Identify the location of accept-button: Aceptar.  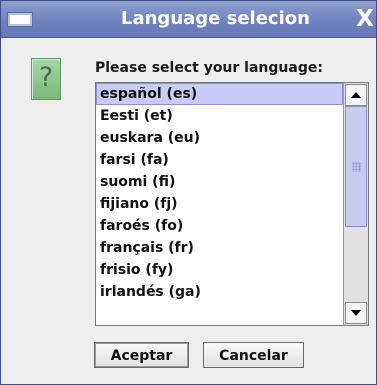
(141, 355).